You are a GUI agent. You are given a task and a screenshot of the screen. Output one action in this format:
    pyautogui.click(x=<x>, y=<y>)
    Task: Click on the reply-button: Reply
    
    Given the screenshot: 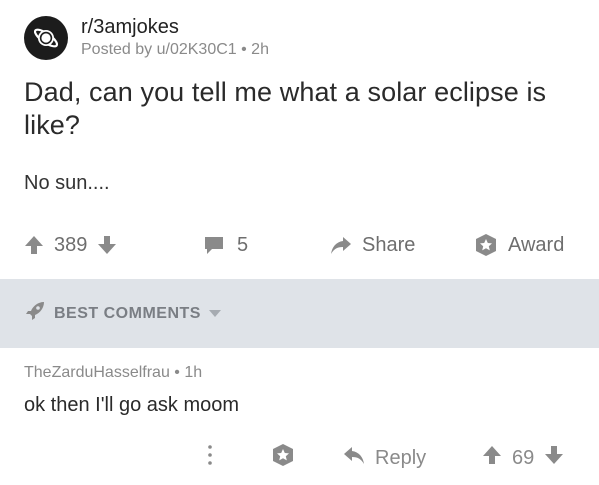 What is the action you would take?
    pyautogui.click(x=384, y=458)
    